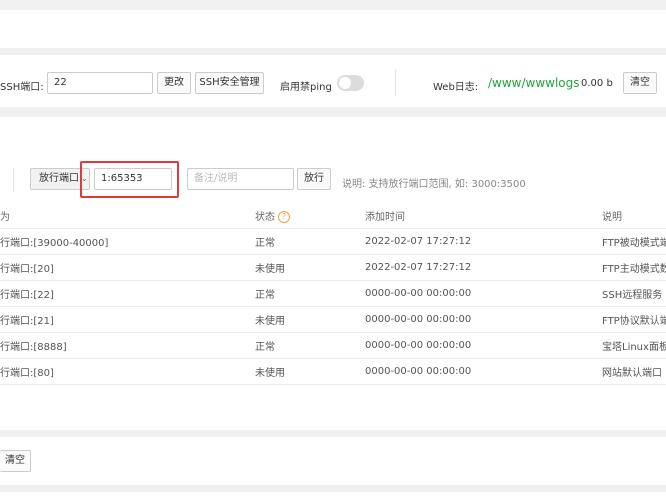 The width and height of the screenshot is (666, 500). I want to click on ssh-port-label: SSH端口:, so click(22, 87).